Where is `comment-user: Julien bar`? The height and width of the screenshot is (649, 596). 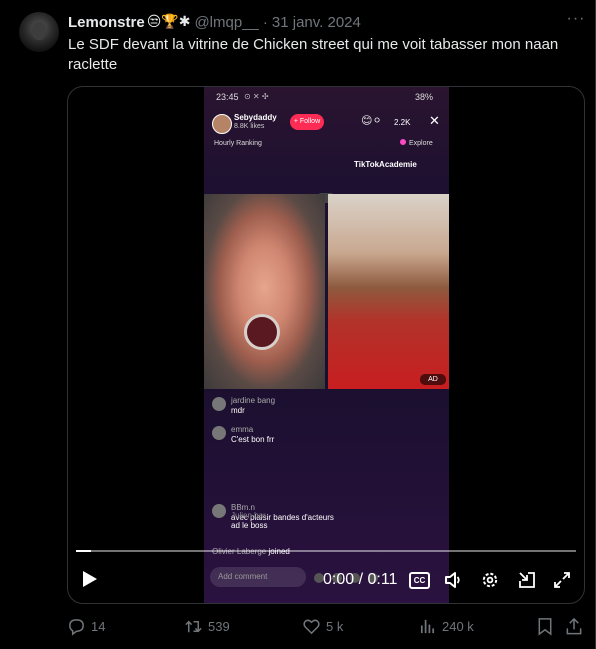 comment-user: Julien bar is located at coordinates (248, 515).